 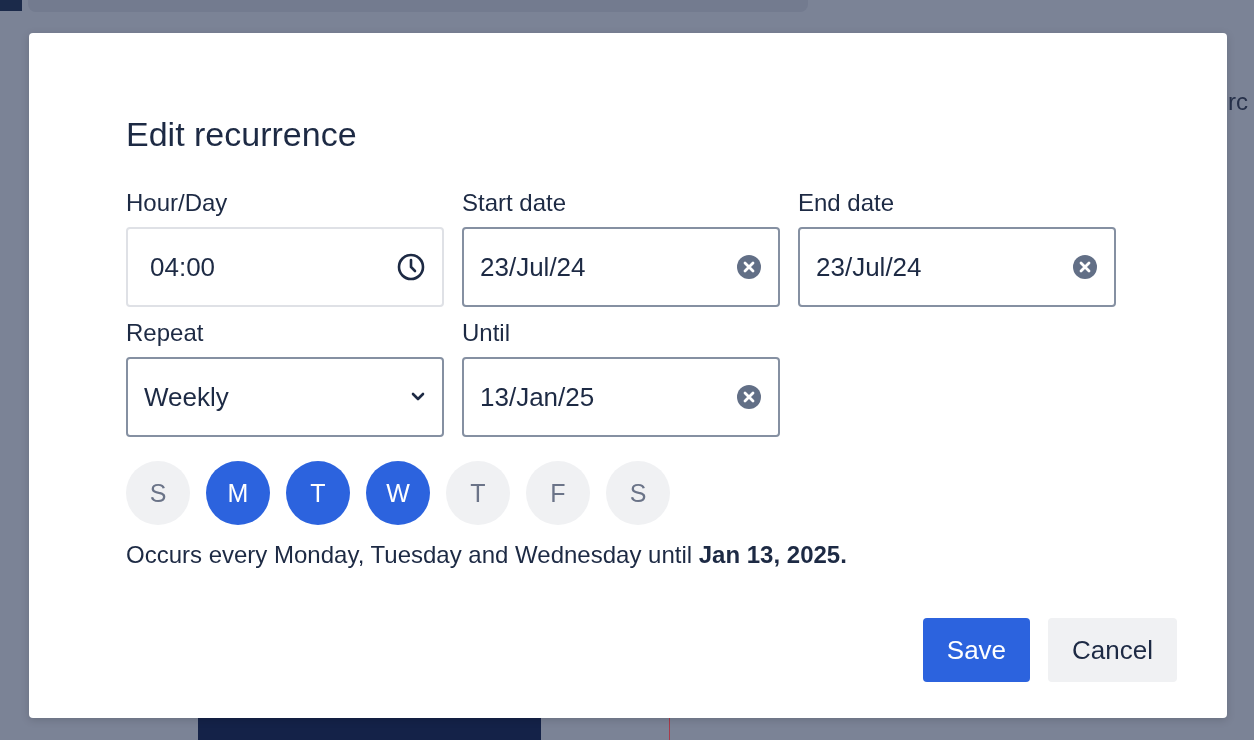 I want to click on cancel-button: Cancel, so click(x=1112, y=650).